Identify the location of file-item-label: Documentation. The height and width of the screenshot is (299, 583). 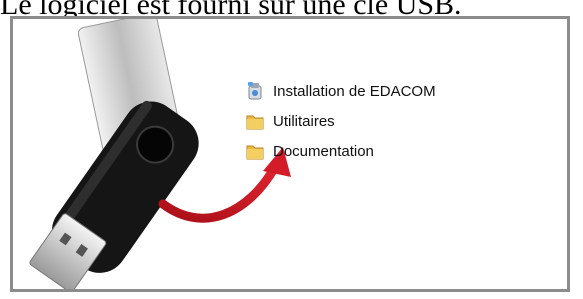
(323, 151).